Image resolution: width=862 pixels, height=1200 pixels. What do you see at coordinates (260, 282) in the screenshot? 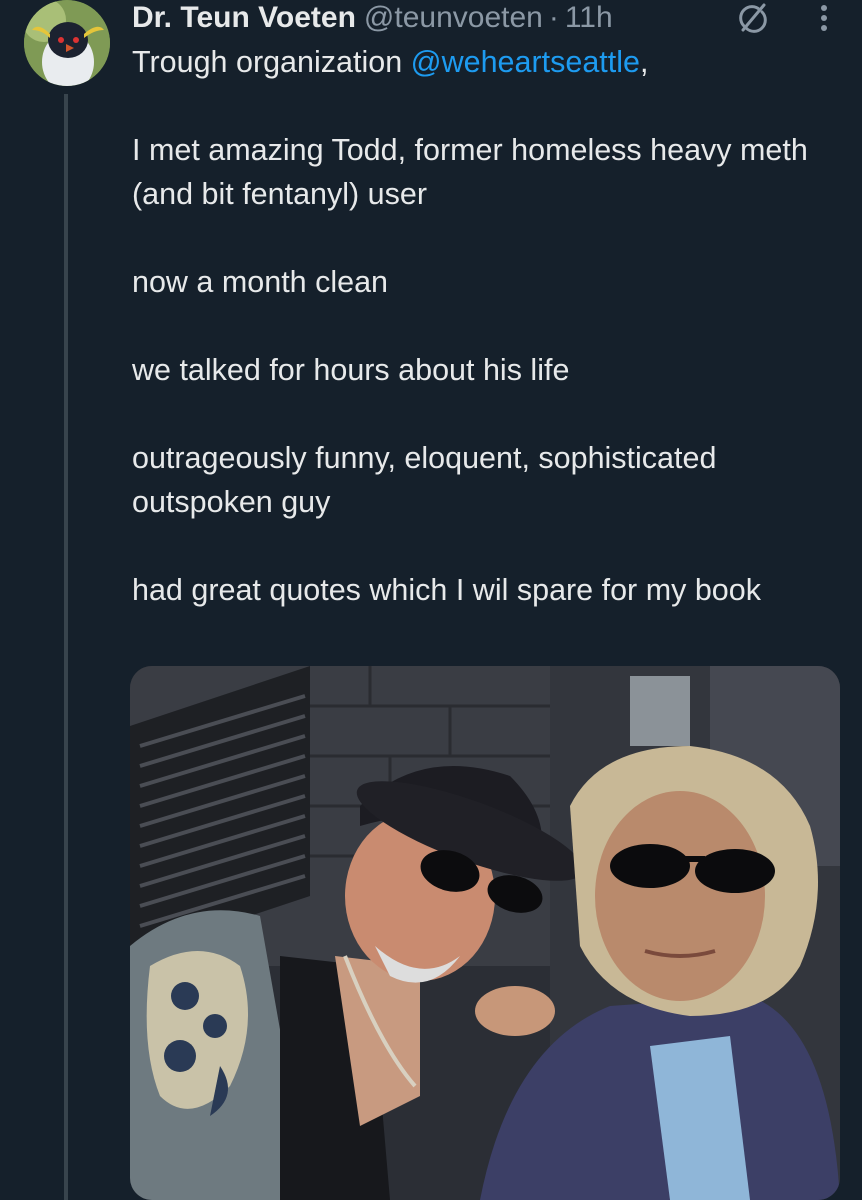
I see `tweet-paragraph-3: now a month clean` at bounding box center [260, 282].